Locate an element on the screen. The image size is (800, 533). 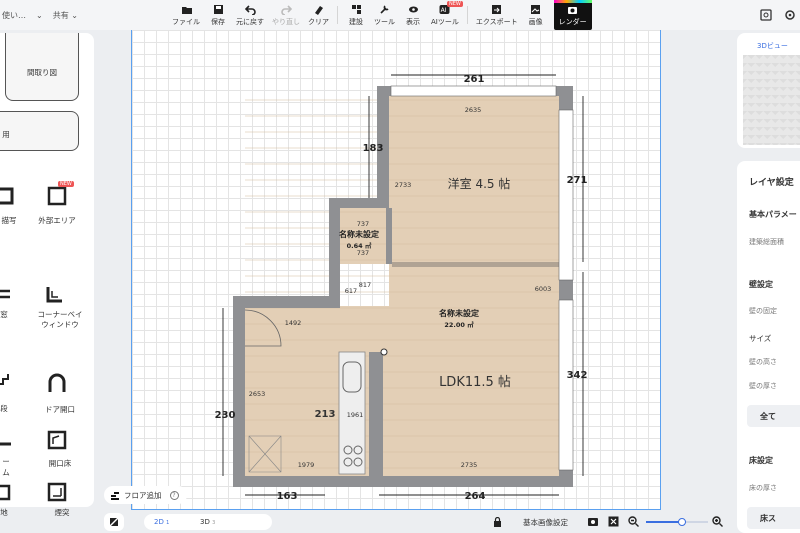
sliding-door is located at coordinates (475, 264).